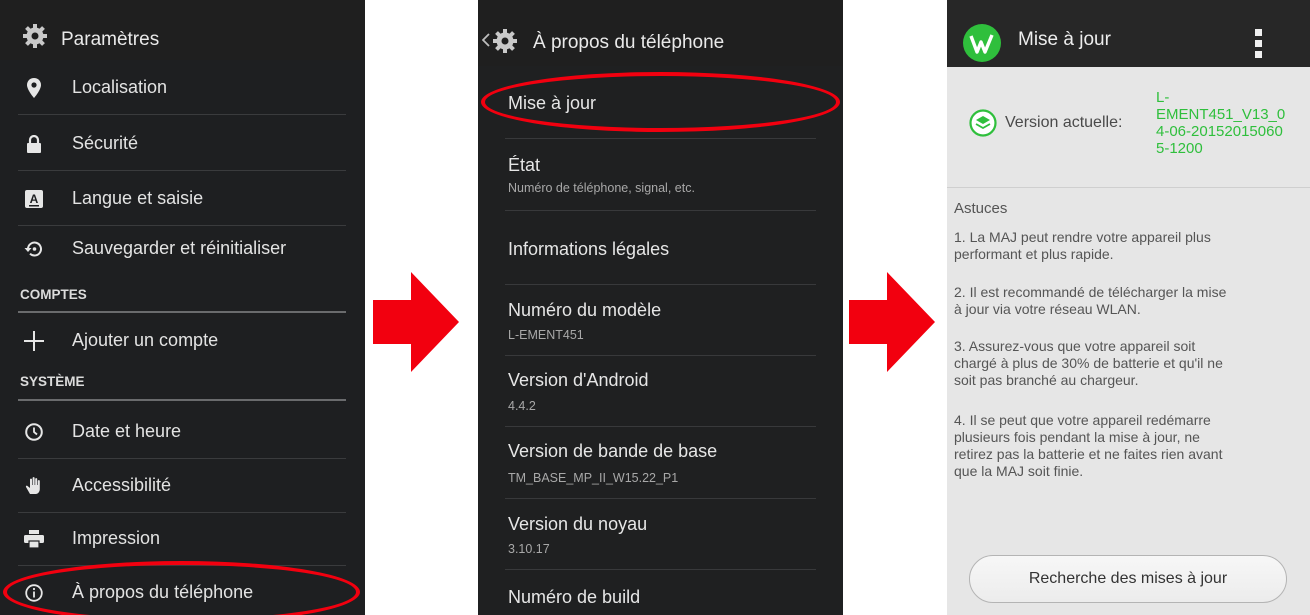 Image resolution: width=1310 pixels, height=615 pixels. Describe the element at coordinates (983, 123) in the screenshot. I see `layers-icon` at that location.